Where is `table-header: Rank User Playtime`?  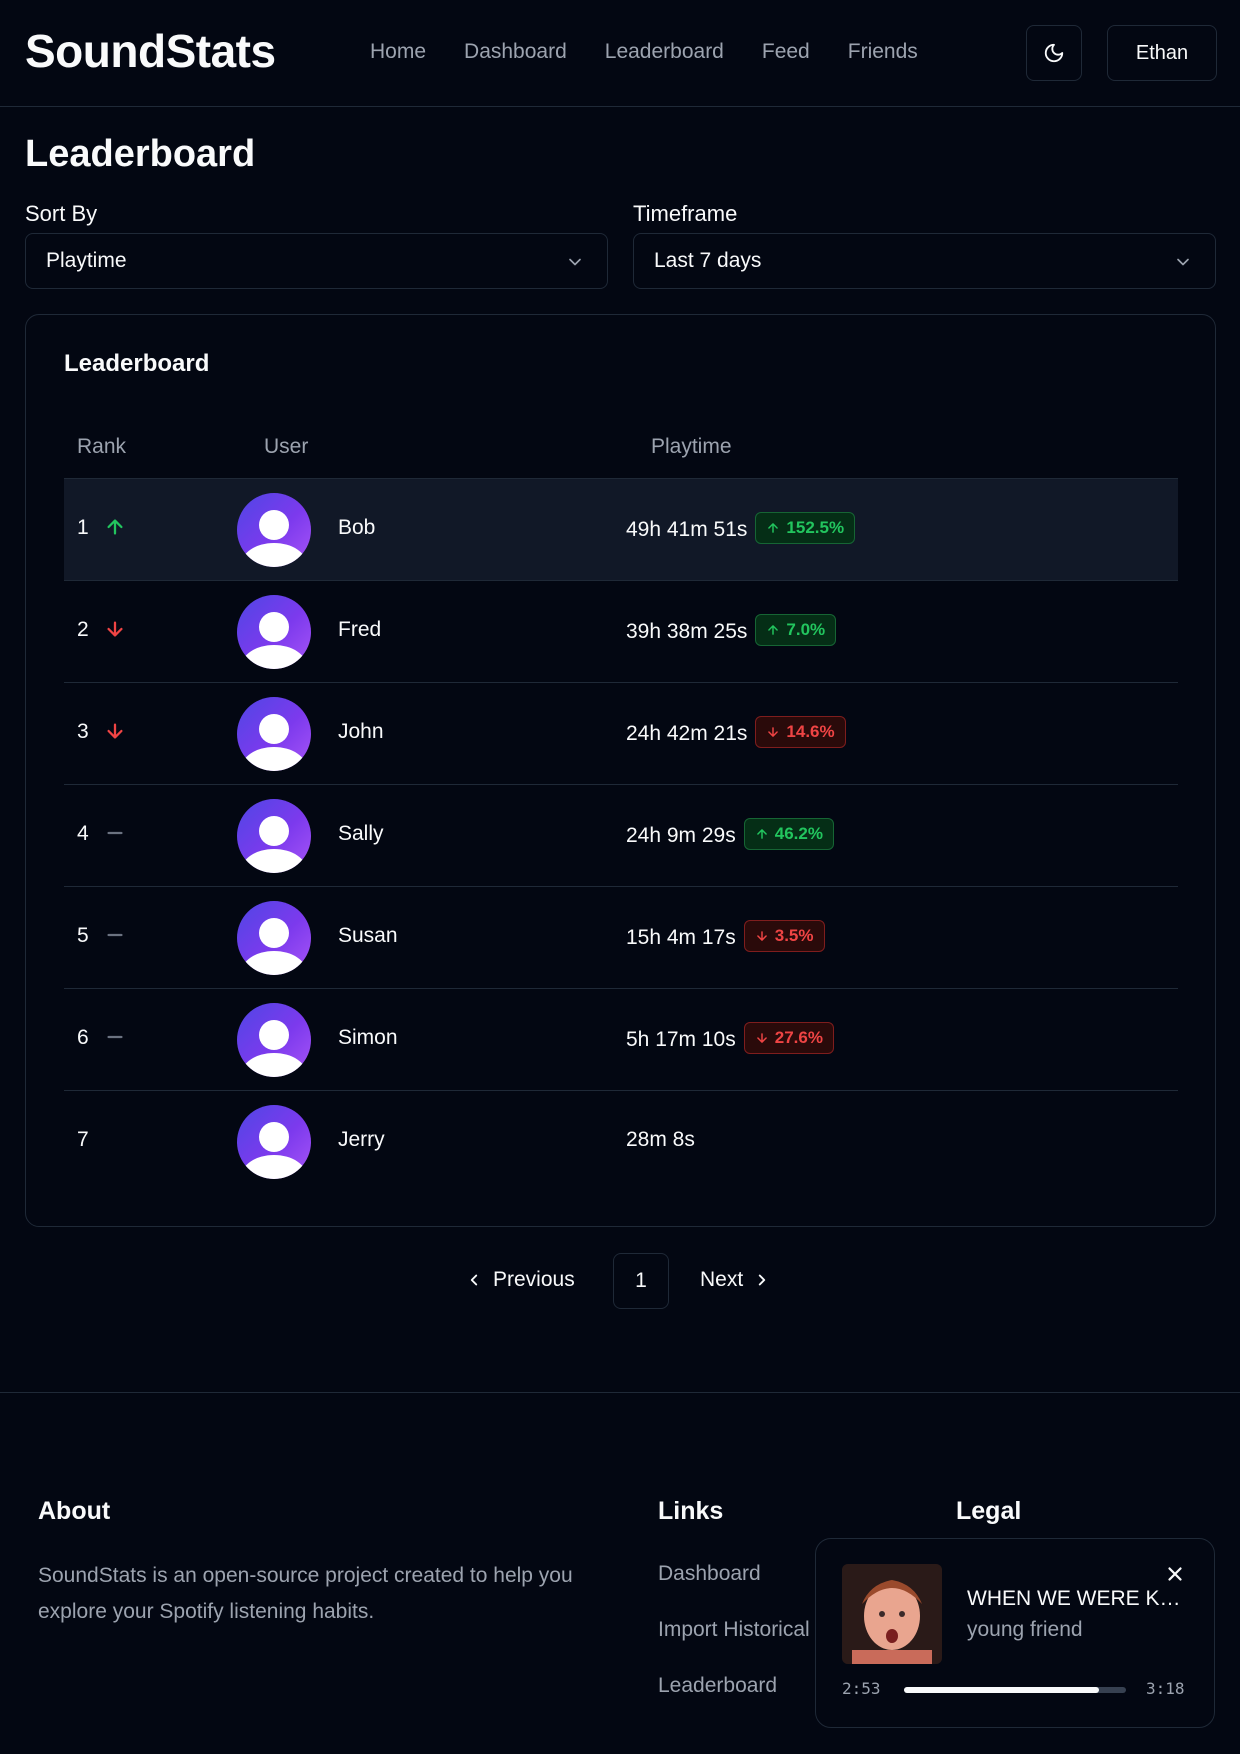 table-header: Rank User Playtime is located at coordinates (621, 447).